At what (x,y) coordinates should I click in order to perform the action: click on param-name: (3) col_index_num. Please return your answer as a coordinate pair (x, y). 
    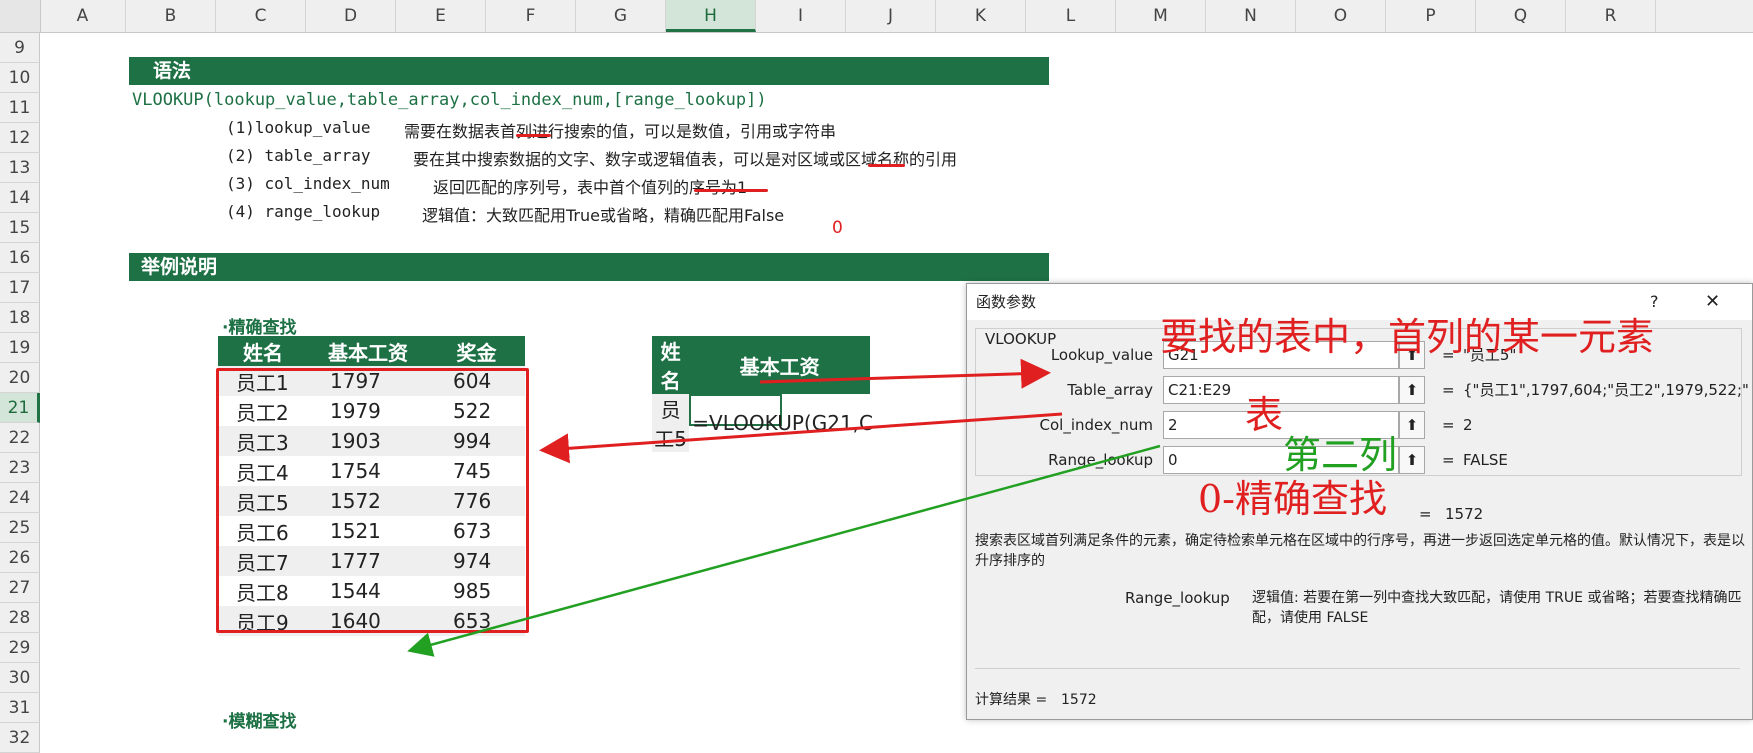
    Looking at the image, I should click on (308, 183).